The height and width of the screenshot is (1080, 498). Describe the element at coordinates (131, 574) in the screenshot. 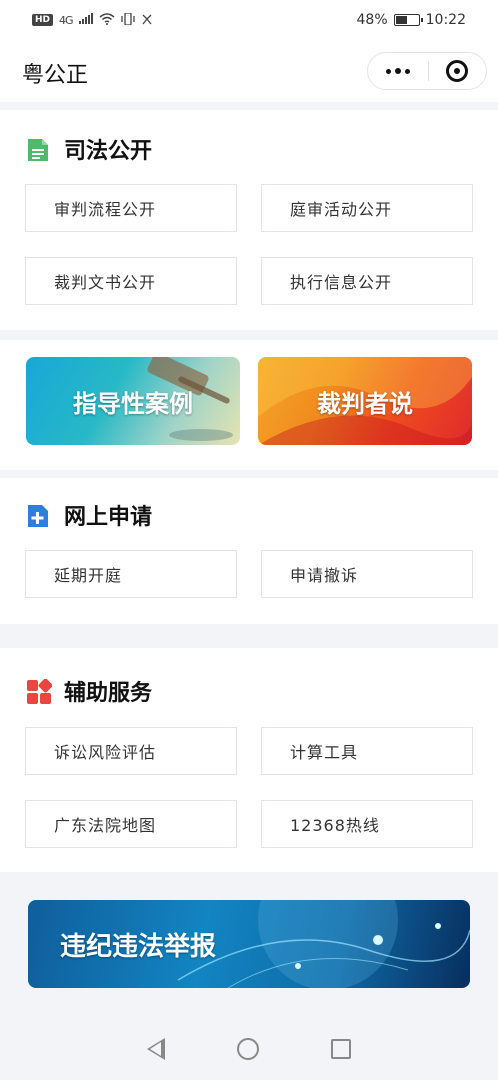

I see `postpone-hearing-button: 延期开庭` at that location.